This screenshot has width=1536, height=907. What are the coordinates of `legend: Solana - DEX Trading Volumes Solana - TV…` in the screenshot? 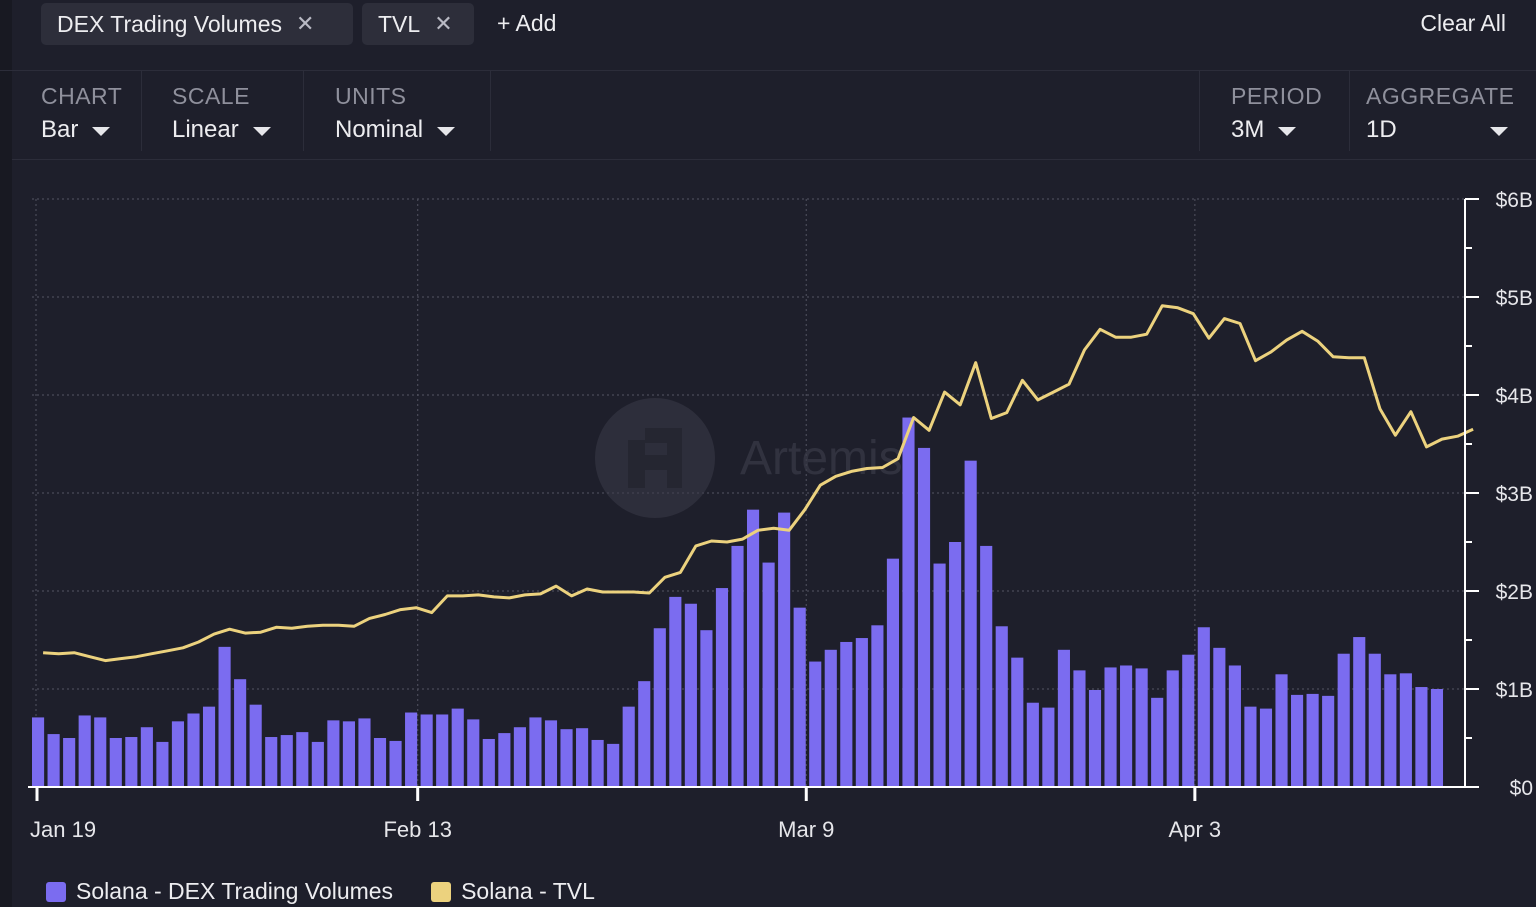 It's located at (320, 891).